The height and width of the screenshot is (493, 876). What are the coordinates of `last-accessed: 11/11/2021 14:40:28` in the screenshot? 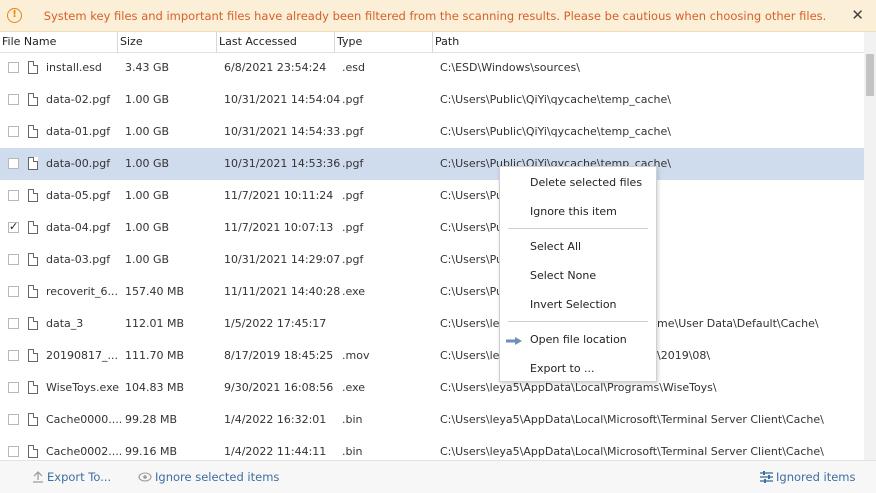 It's located at (282, 291).